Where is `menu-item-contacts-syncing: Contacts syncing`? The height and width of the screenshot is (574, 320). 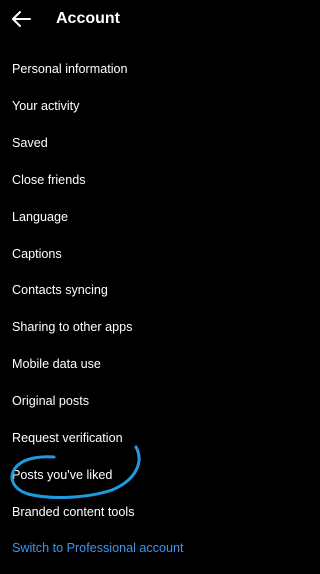 menu-item-contacts-syncing: Contacts syncing is located at coordinates (157, 290).